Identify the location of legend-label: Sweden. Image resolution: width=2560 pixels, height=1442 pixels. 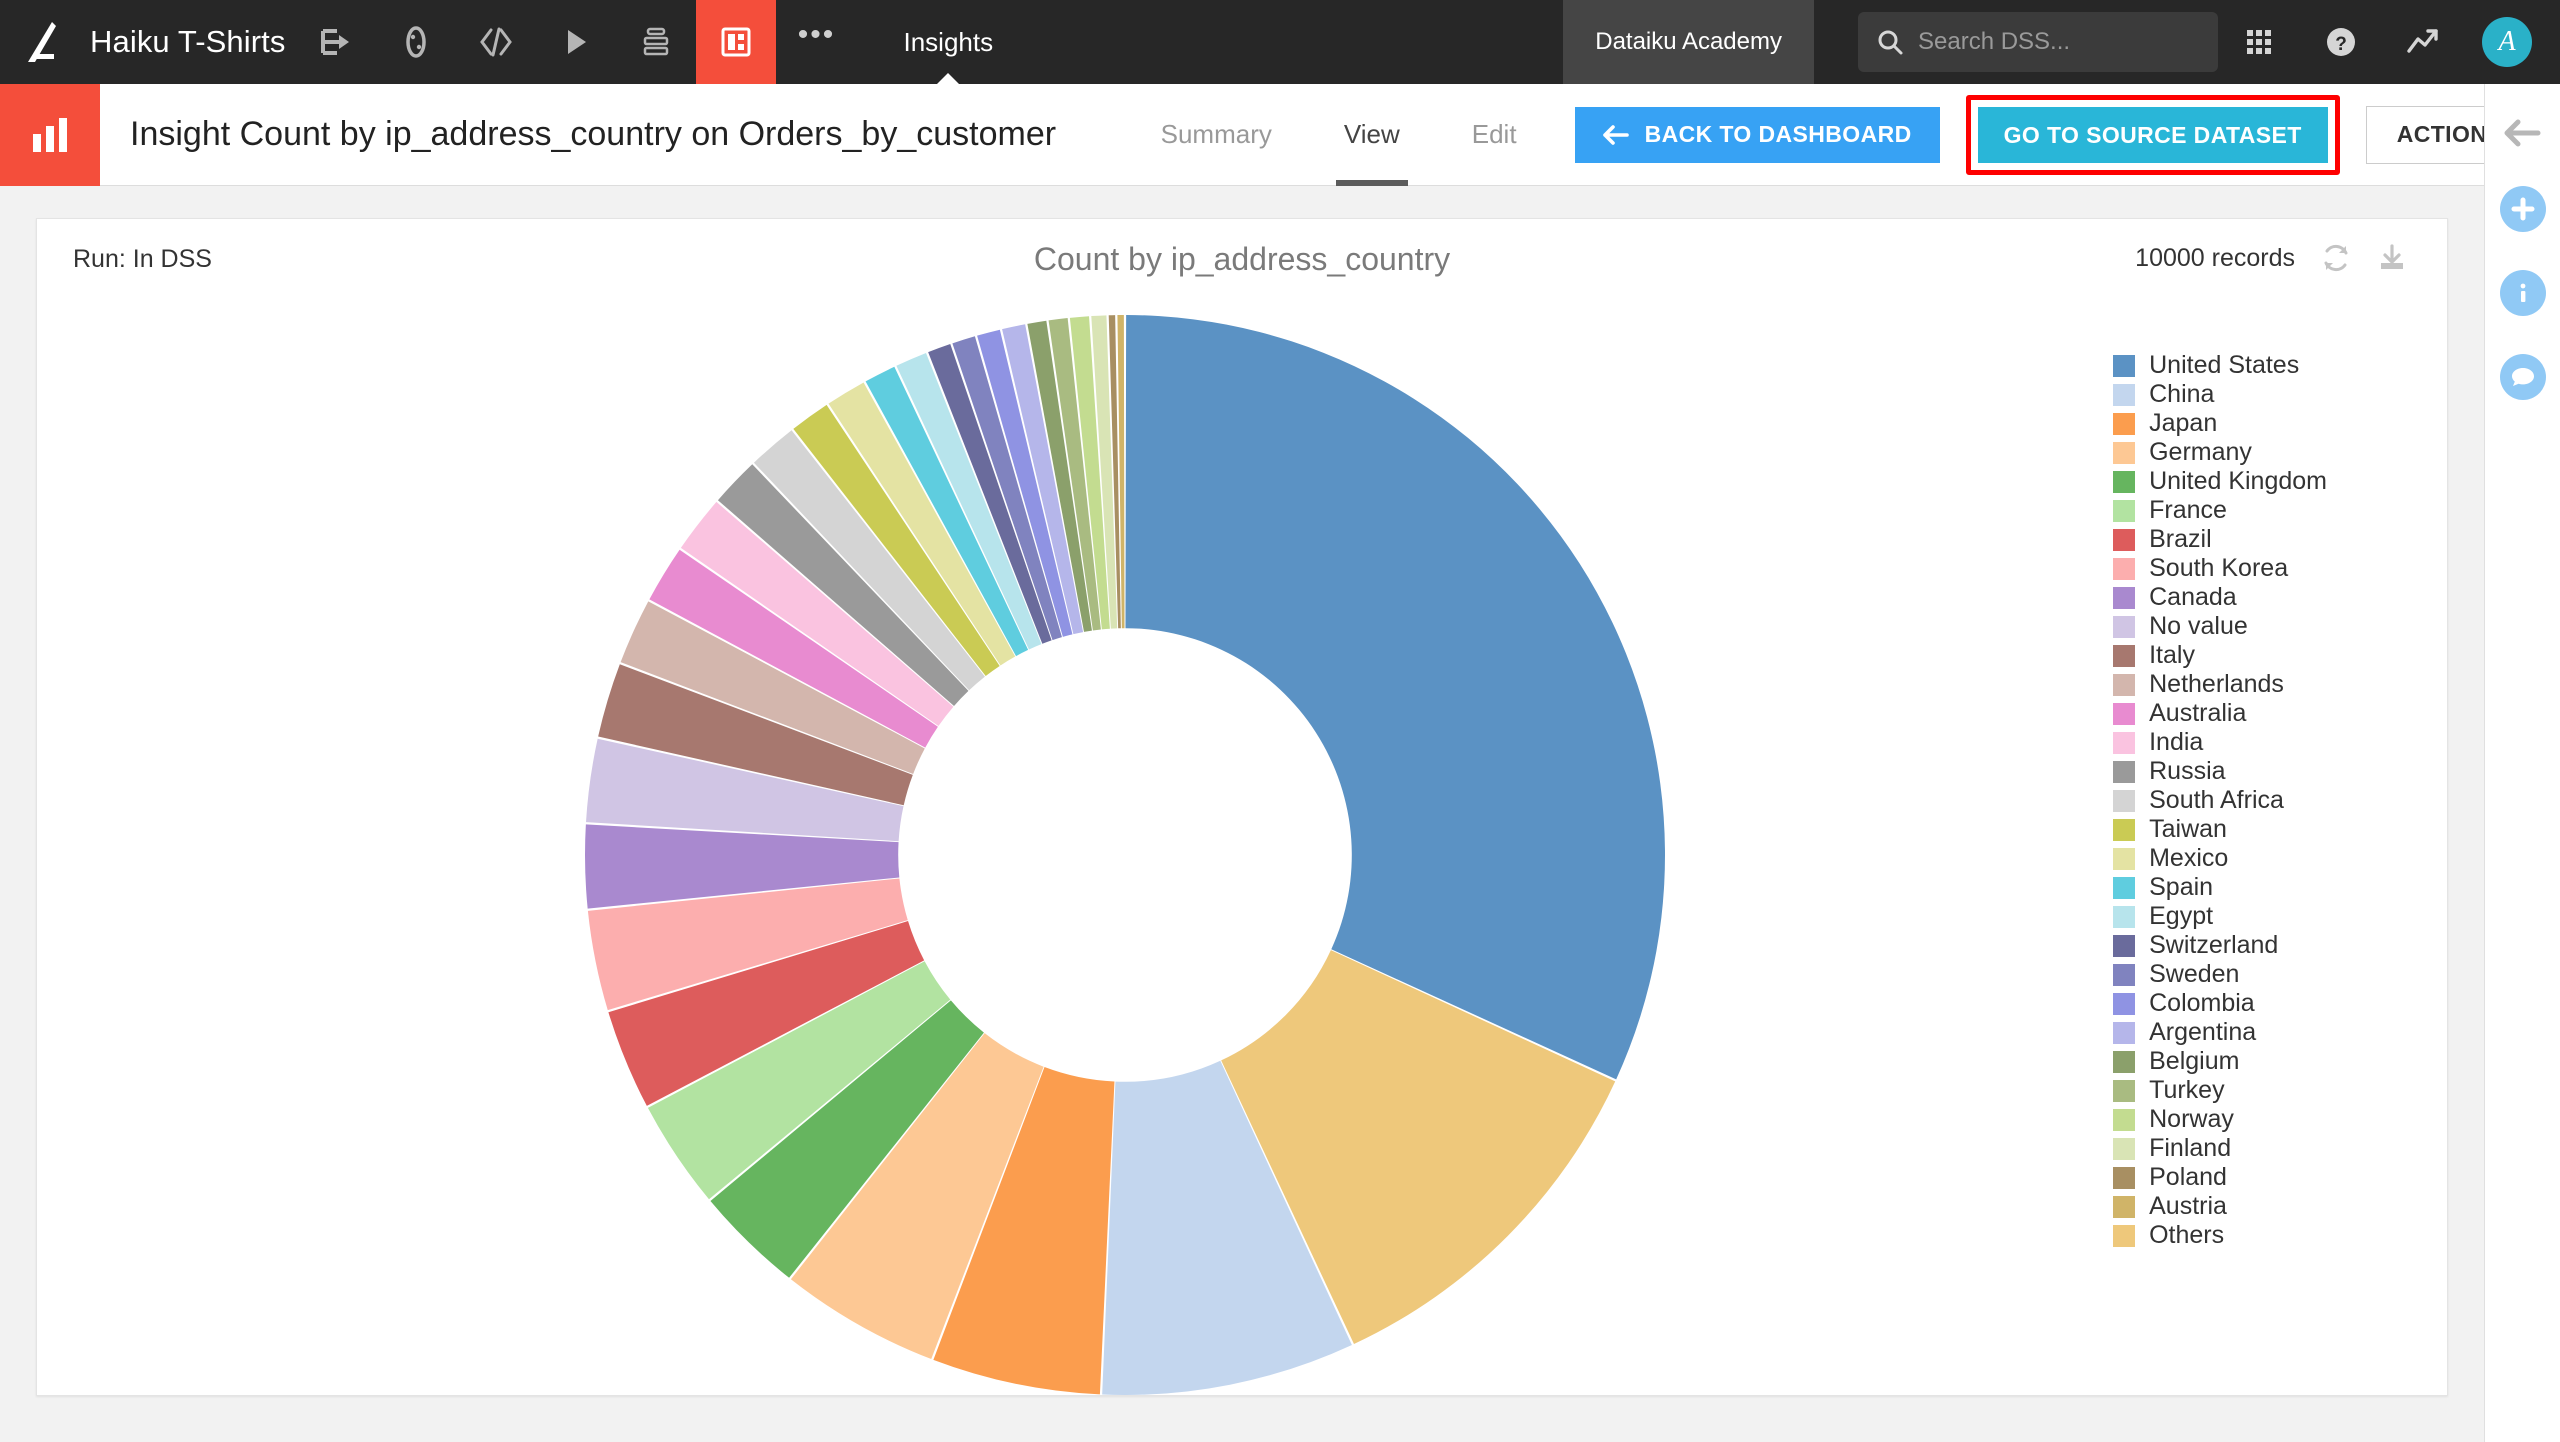
(2194, 974).